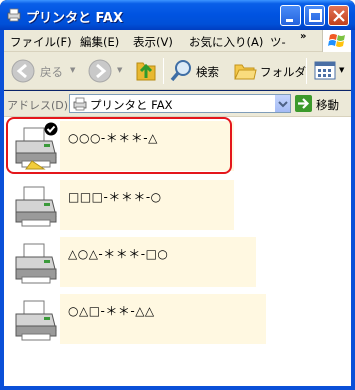  I want to click on printer-label-box: △○△-＊＊＊-□○, so click(158, 262).